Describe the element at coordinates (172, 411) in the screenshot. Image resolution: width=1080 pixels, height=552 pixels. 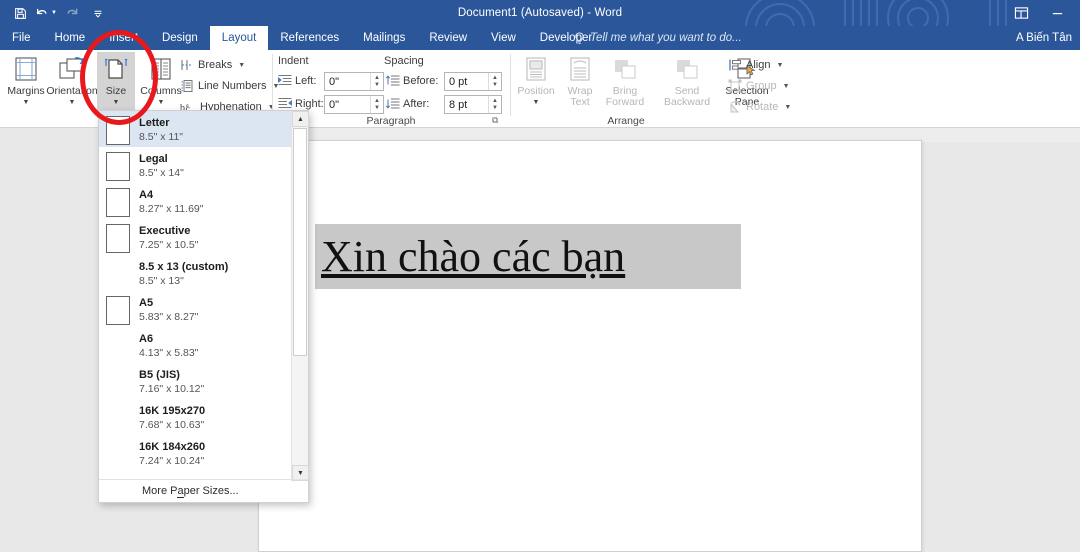
I see `size-option-name: 16K 195x270` at that location.